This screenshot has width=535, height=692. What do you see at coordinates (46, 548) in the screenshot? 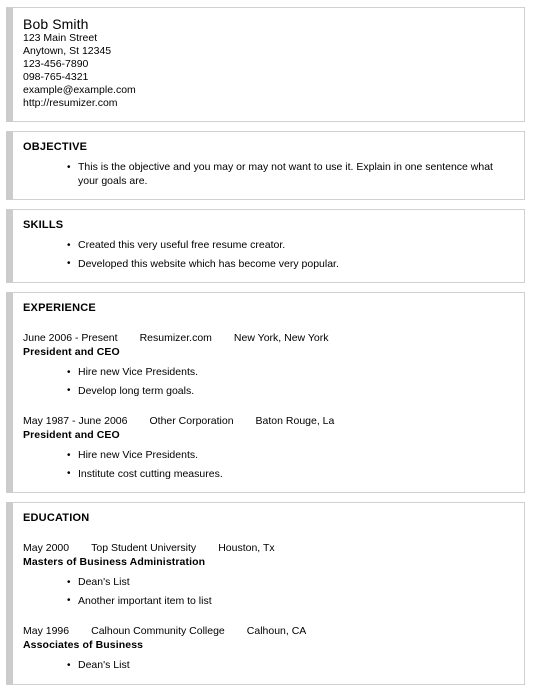
I see `education-entry-dates: May 2000` at bounding box center [46, 548].